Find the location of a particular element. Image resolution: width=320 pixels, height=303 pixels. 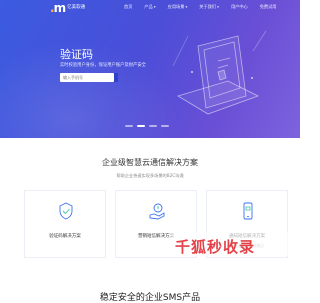

hero-title: 验证码 is located at coordinates (76, 54).